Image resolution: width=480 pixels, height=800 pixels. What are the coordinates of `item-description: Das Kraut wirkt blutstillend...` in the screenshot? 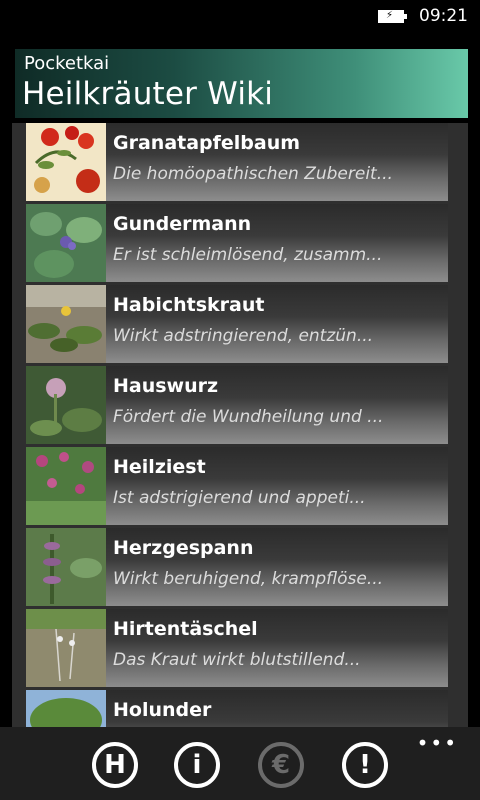 It's located at (237, 660).